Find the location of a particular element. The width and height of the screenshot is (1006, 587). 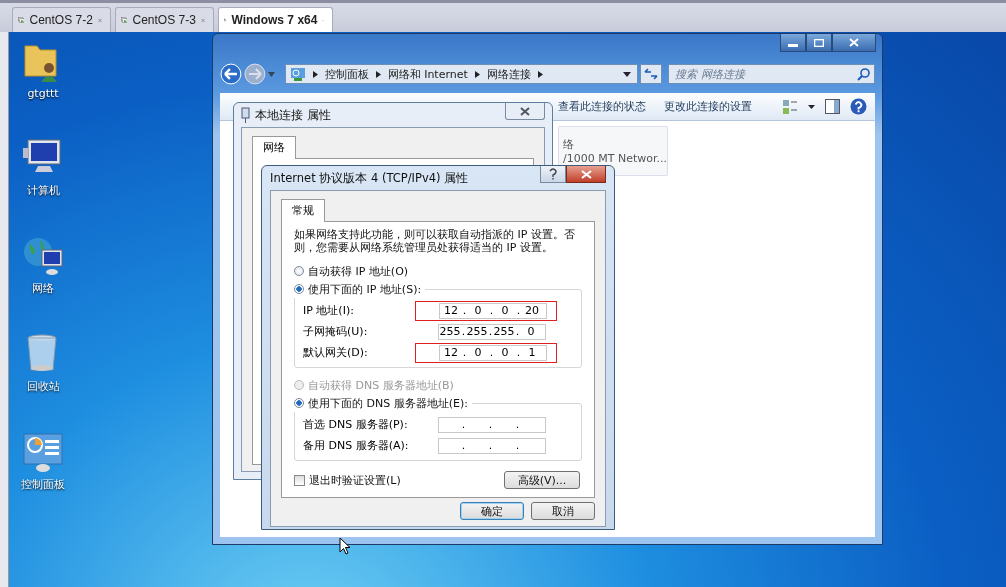

icon-label: gtgttt is located at coordinates (43, 93).